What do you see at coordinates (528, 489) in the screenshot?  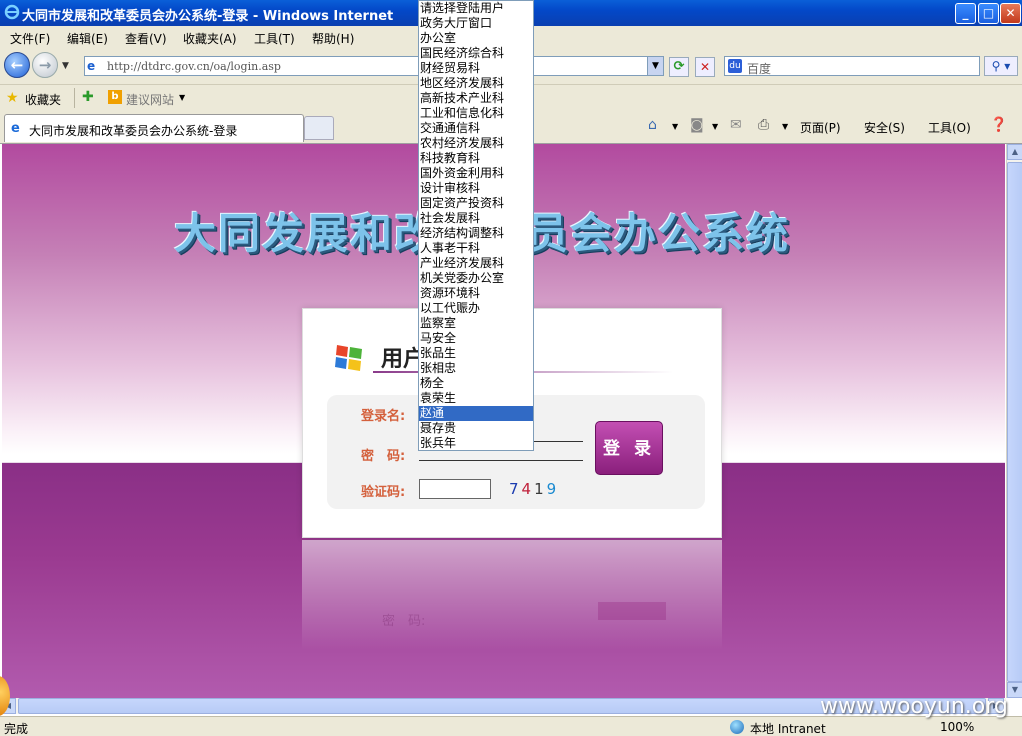 I see `captcha-digit: 4` at bounding box center [528, 489].